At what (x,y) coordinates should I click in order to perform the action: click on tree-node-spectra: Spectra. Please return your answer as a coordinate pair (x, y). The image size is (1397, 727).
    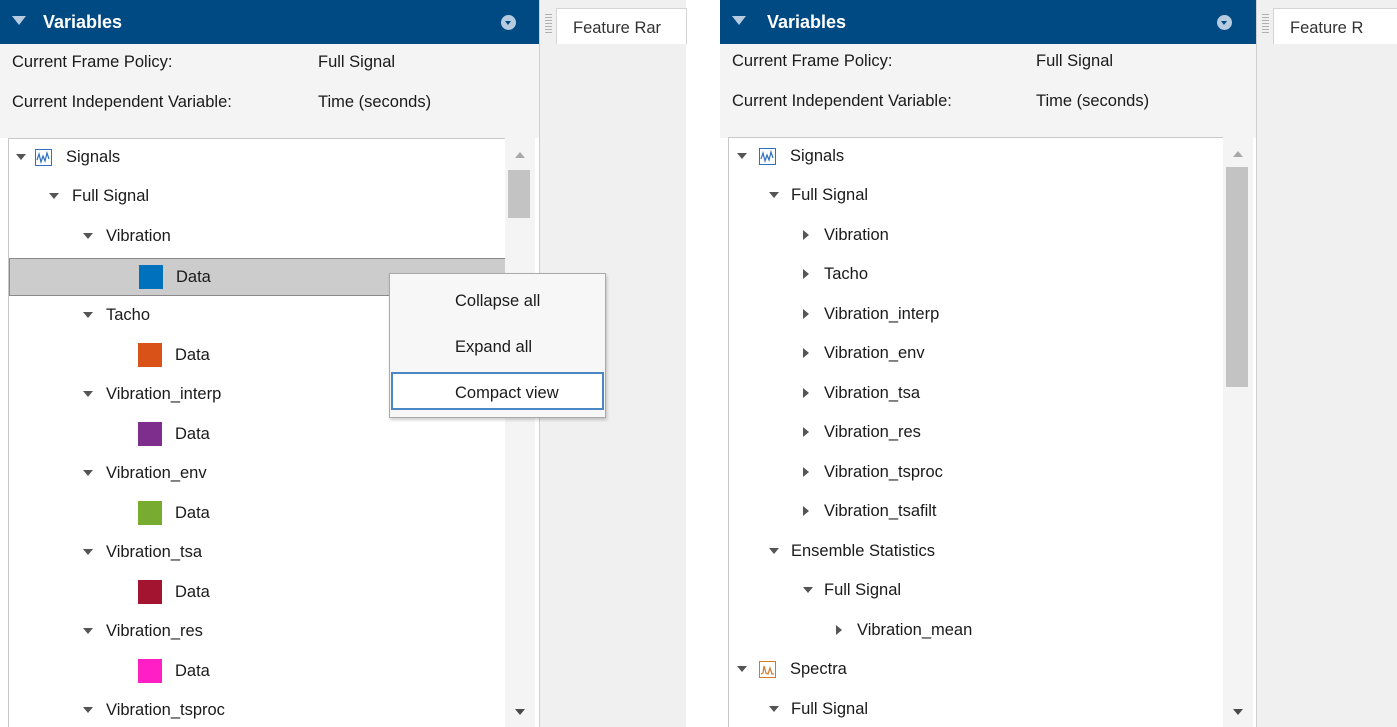
    Looking at the image, I should click on (976, 669).